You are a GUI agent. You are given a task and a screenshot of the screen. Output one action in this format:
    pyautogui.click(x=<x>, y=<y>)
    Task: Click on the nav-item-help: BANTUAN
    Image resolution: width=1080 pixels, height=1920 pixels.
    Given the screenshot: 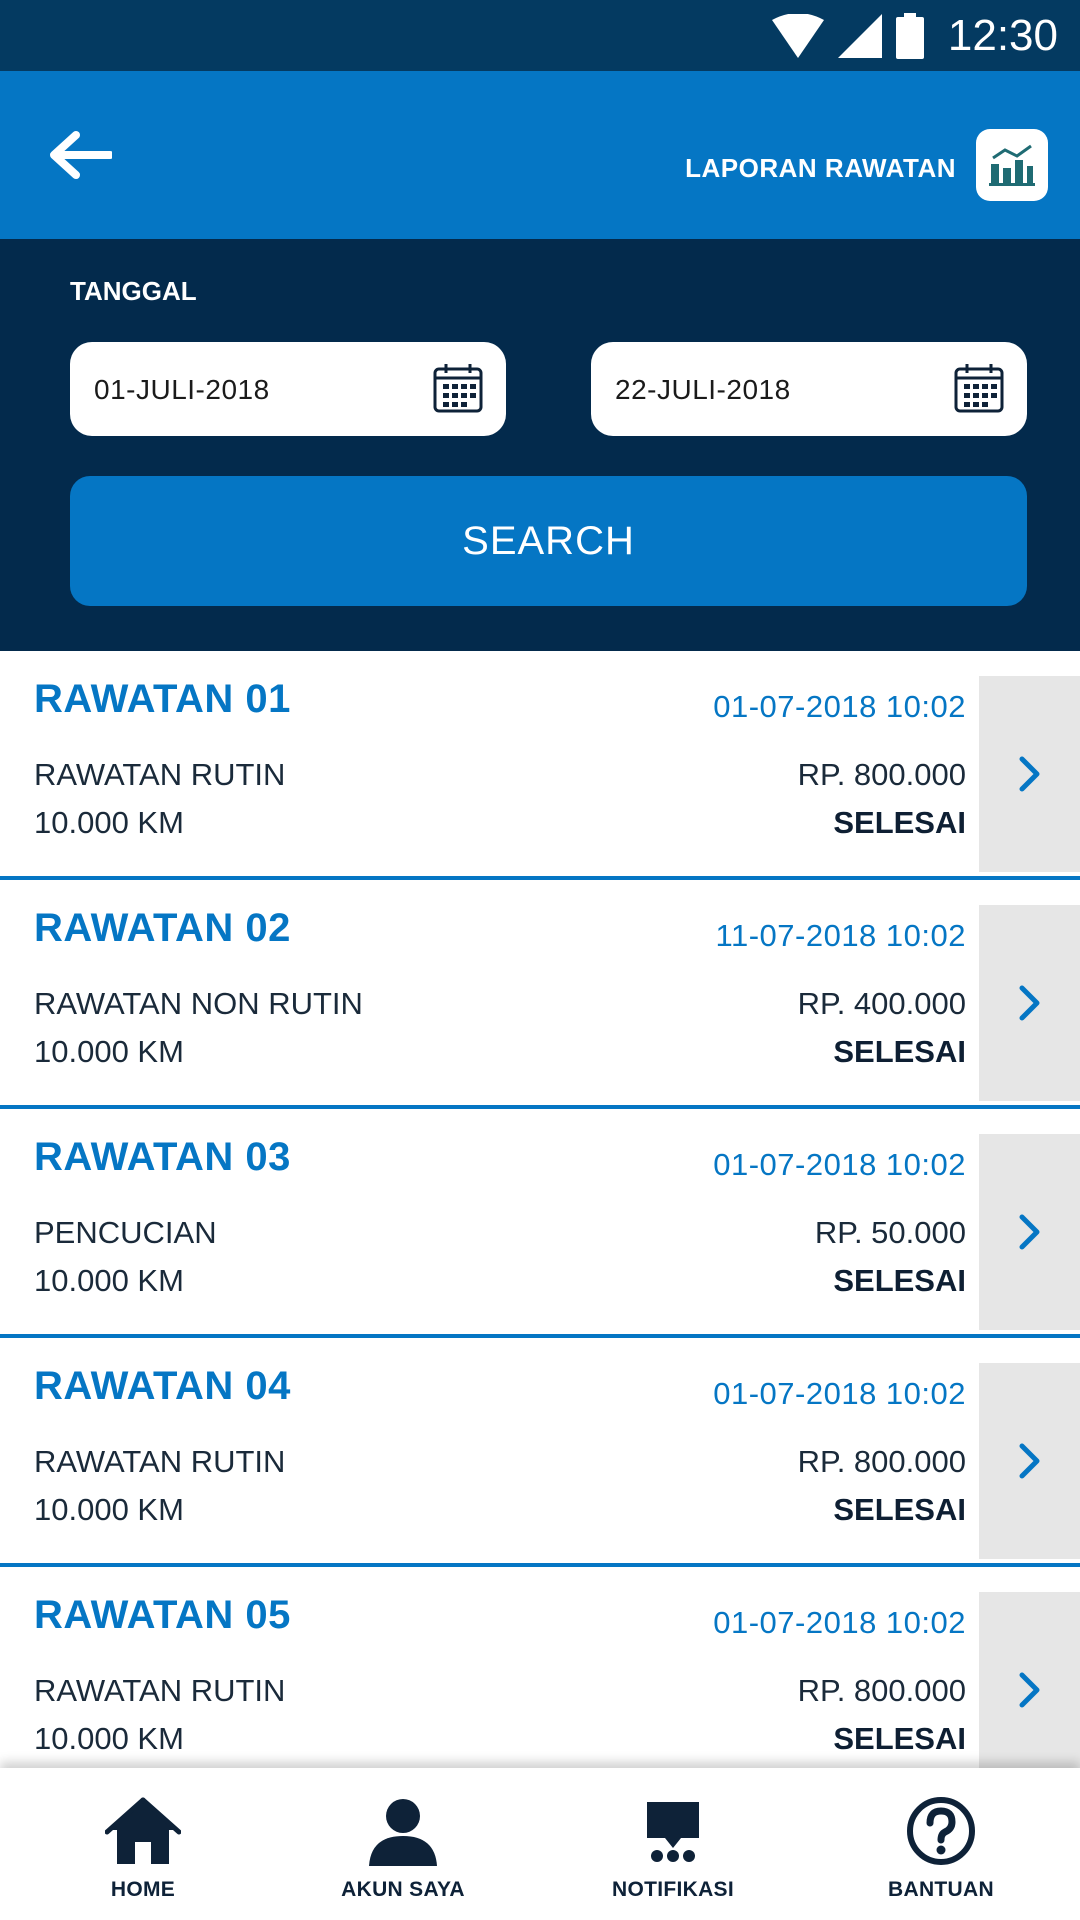 What is the action you would take?
    pyautogui.click(x=941, y=1844)
    